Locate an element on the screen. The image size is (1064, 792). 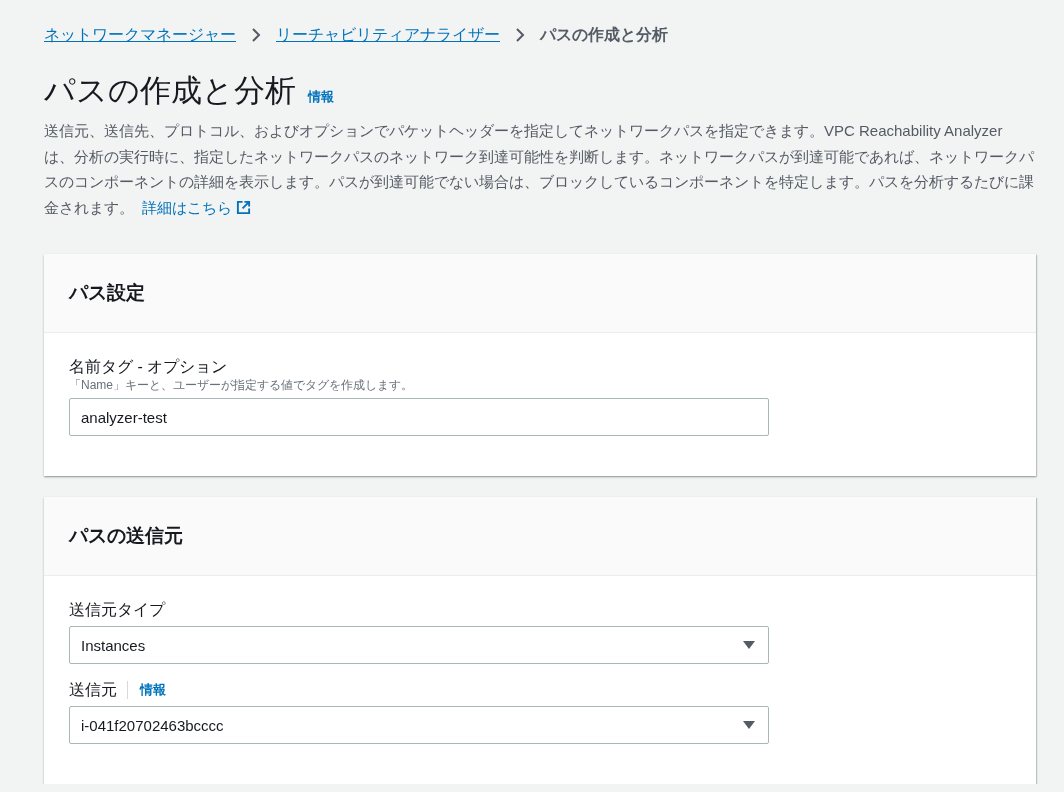
field-label: 名前タグ - オプション is located at coordinates (148, 366).